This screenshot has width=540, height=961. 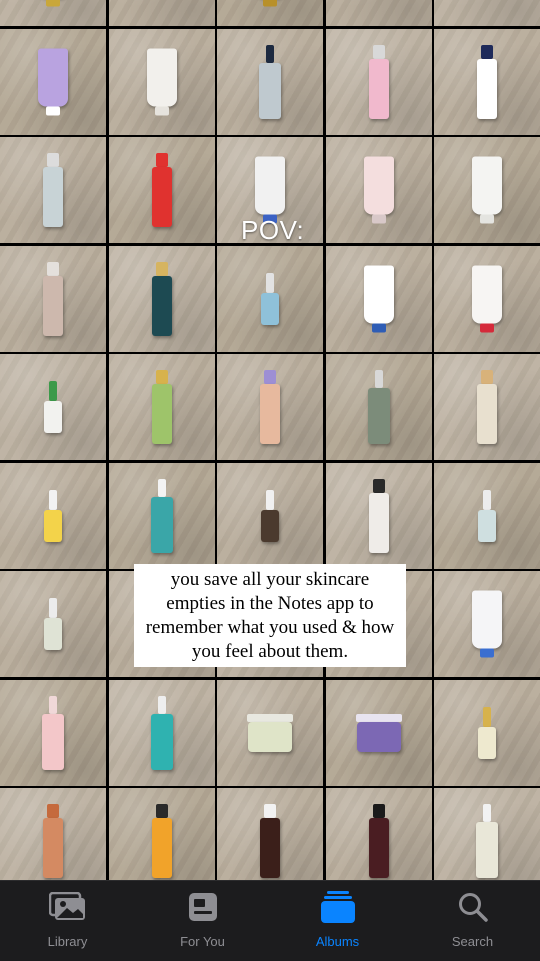 I want to click on tab-bar: Library For You Albums Search, so click(x=270, y=920).